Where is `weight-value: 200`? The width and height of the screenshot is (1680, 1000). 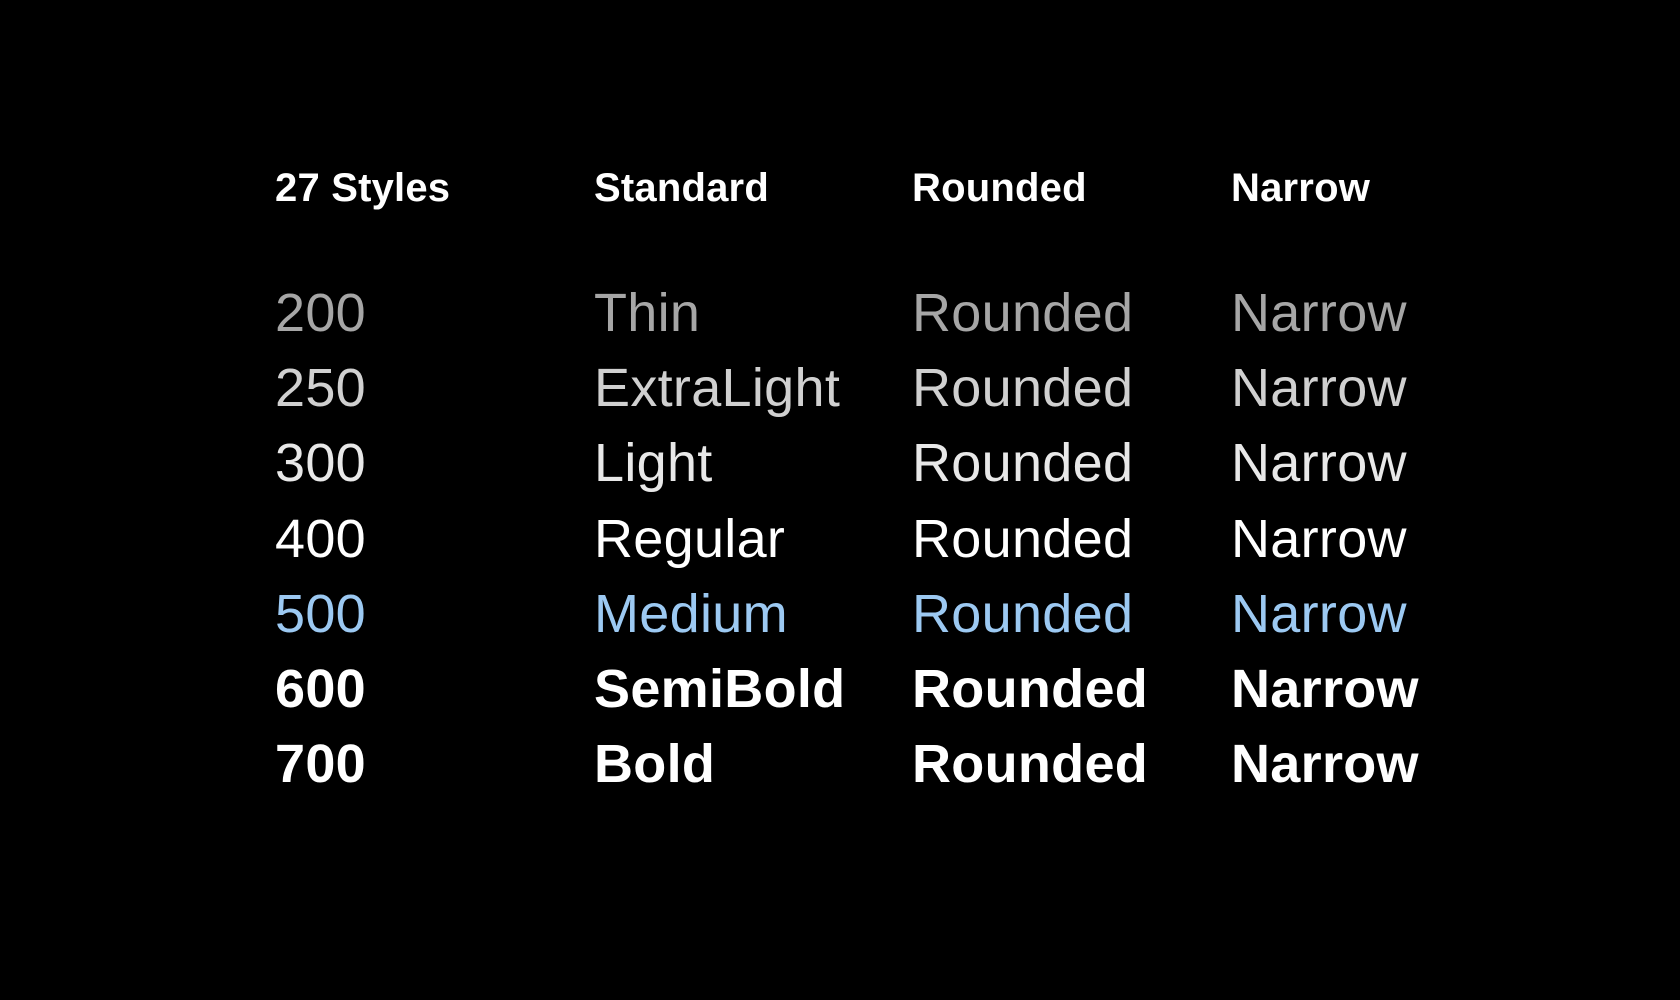 weight-value: 200 is located at coordinates (320, 313).